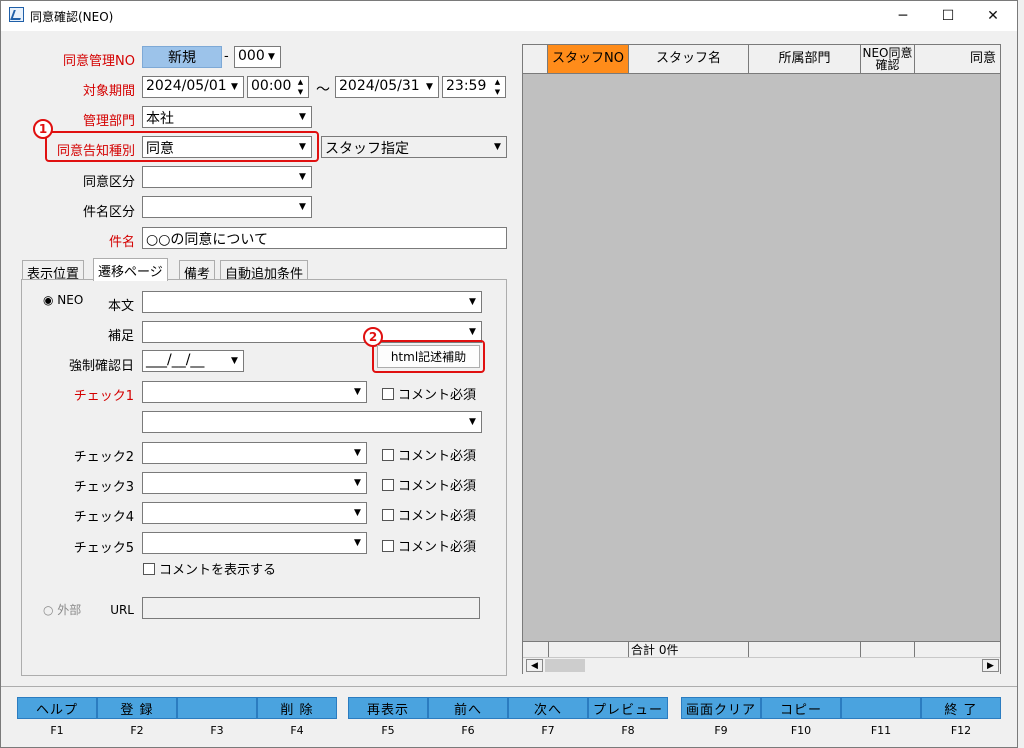  Describe the element at coordinates (957, 59) in the screenshot. I see `grid-header-consent: 同意` at that location.